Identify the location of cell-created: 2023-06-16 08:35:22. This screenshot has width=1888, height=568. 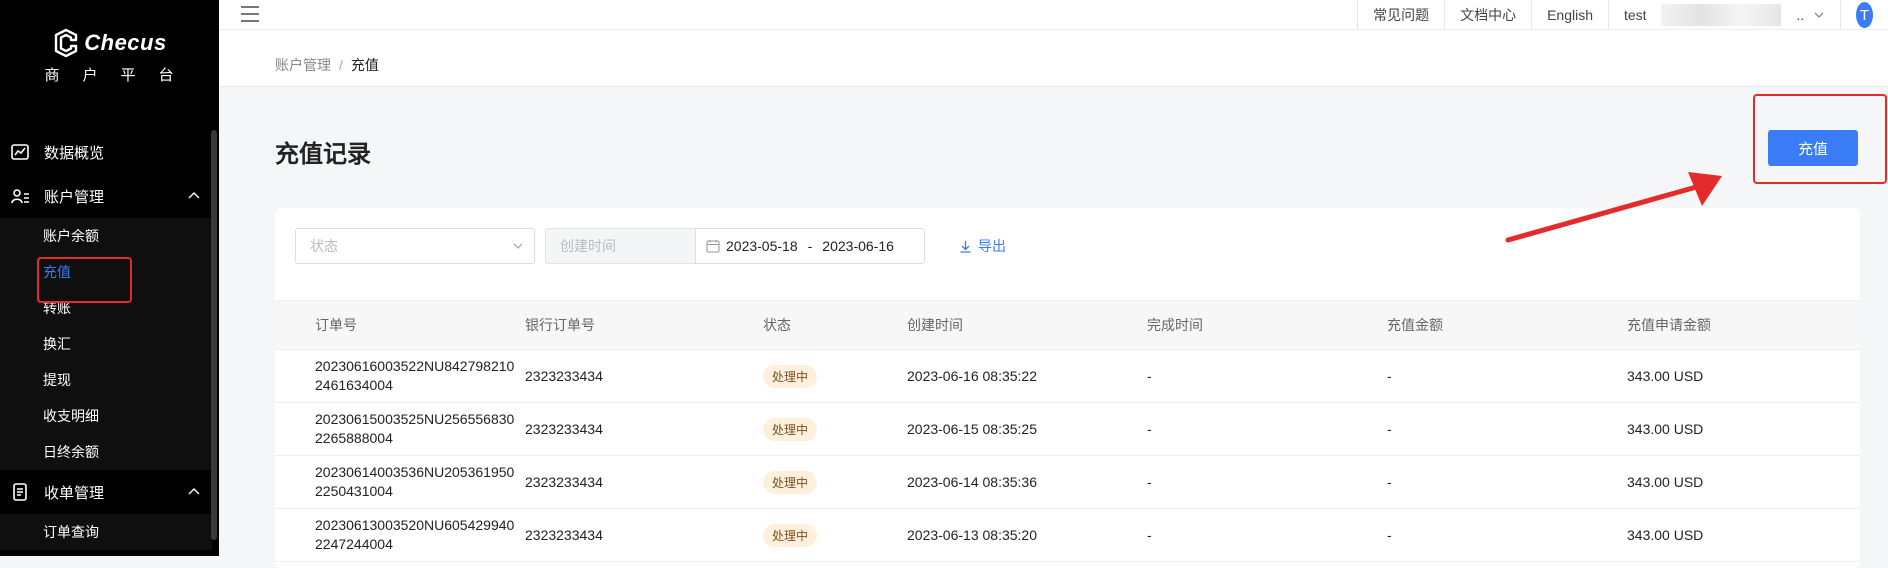
(972, 376).